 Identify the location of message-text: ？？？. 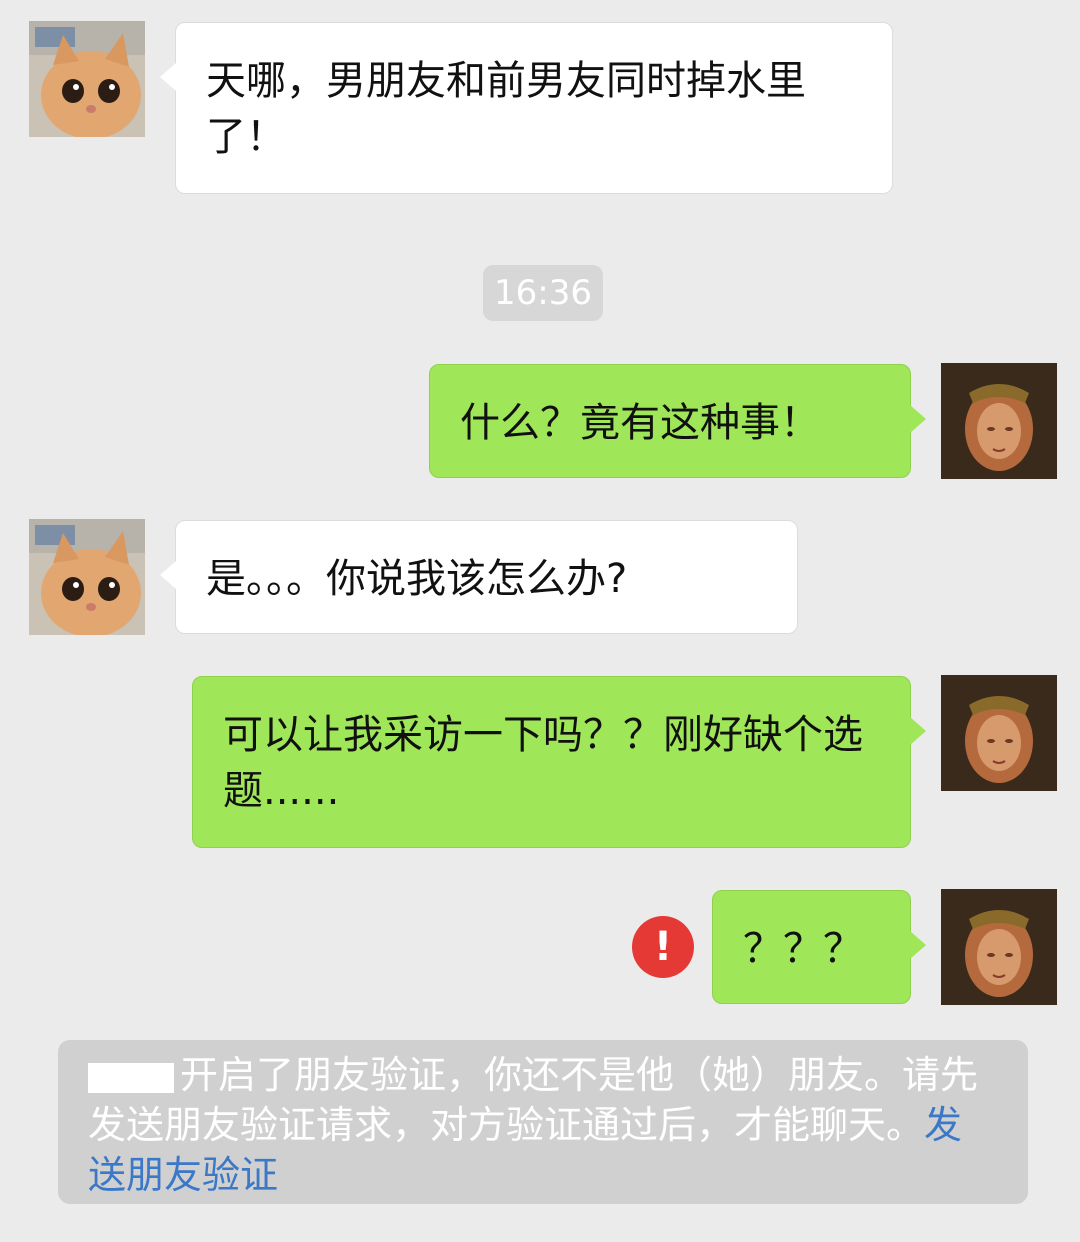
(803, 949).